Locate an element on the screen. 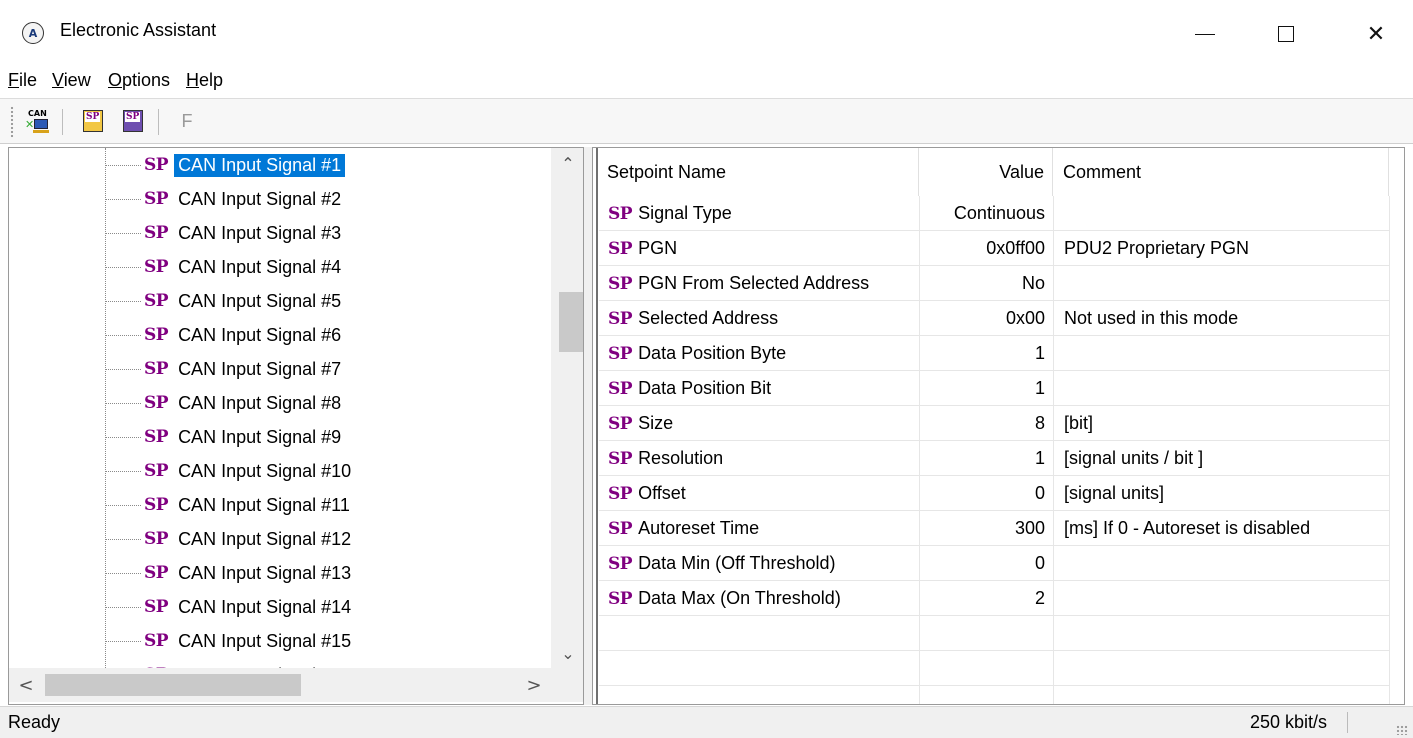 This screenshot has height=738, width=1413. tree-item-label: CAN Input Signal #2 is located at coordinates (260, 198).